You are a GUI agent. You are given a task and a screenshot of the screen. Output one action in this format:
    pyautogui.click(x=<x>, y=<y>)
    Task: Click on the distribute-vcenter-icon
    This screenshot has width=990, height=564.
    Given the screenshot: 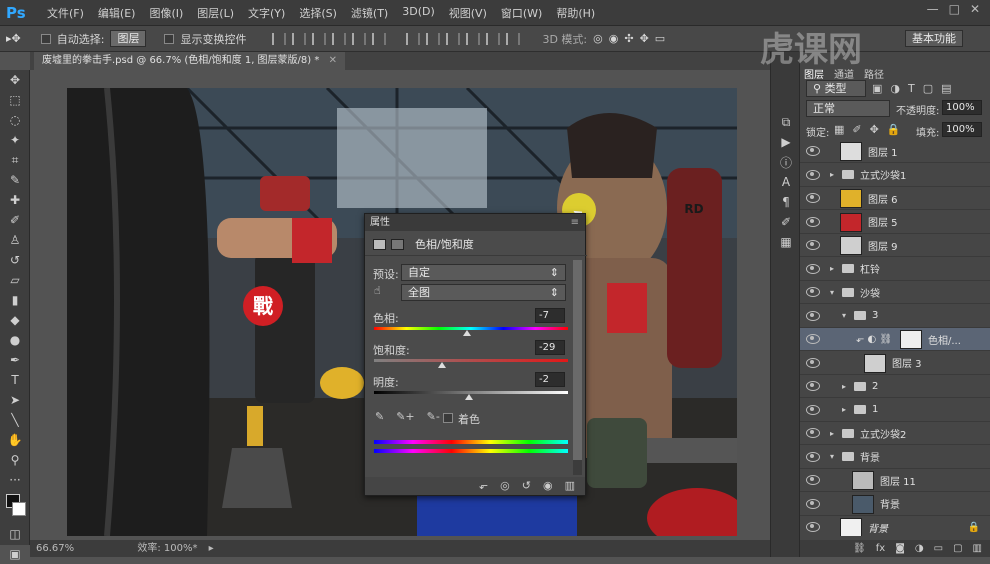 What is the action you would take?
    pyautogui.click(x=433, y=38)
    